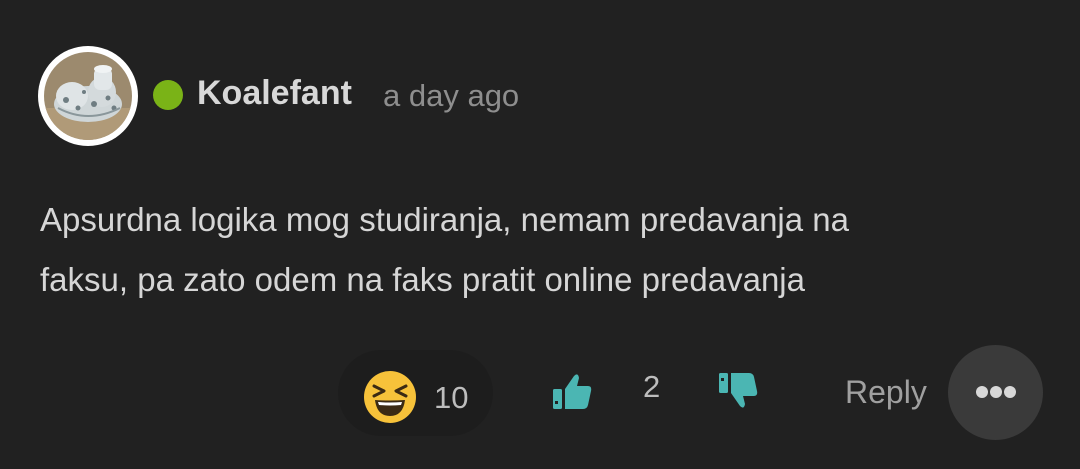 The height and width of the screenshot is (469, 1080). I want to click on online-status-indicator, so click(168, 95).